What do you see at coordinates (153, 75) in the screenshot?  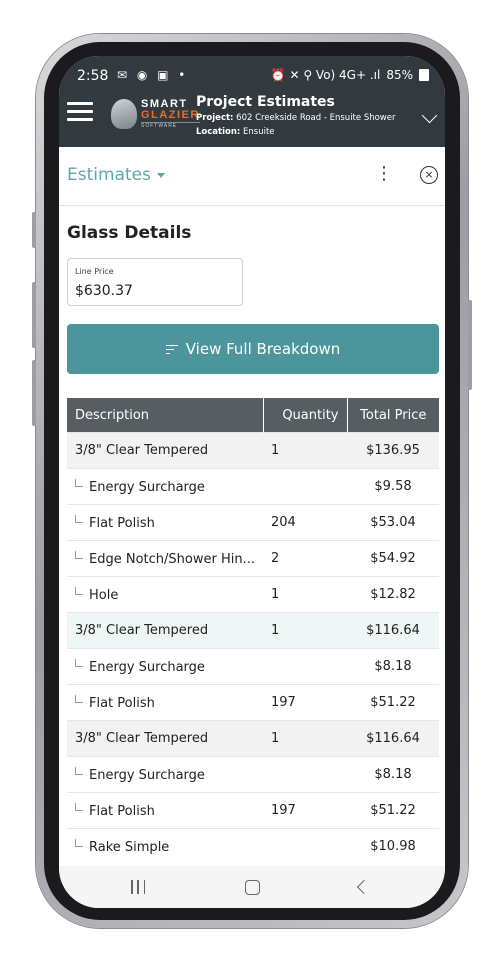 I see `notification-icons: ✉ ◉ ▣ •` at bounding box center [153, 75].